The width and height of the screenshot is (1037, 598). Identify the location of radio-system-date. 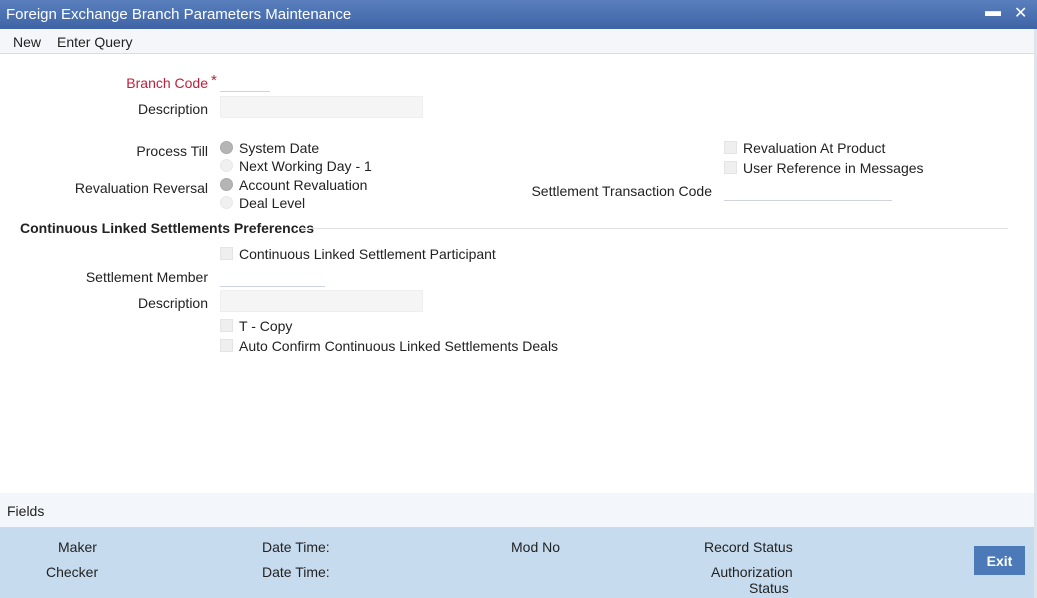
(226, 147).